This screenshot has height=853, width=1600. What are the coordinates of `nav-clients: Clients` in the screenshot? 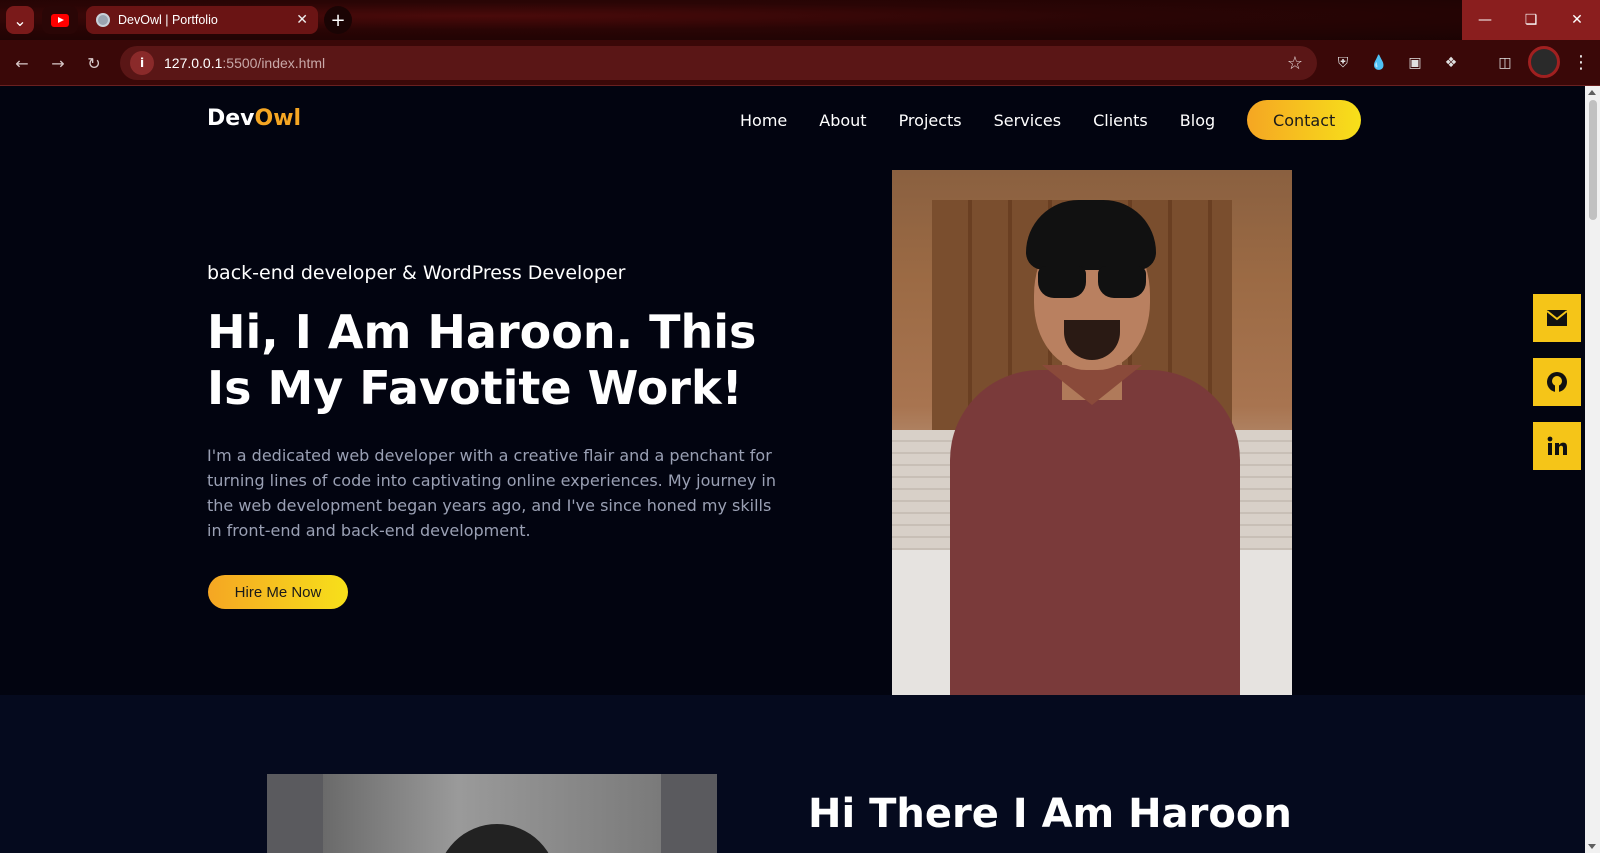 It's located at (1120, 120).